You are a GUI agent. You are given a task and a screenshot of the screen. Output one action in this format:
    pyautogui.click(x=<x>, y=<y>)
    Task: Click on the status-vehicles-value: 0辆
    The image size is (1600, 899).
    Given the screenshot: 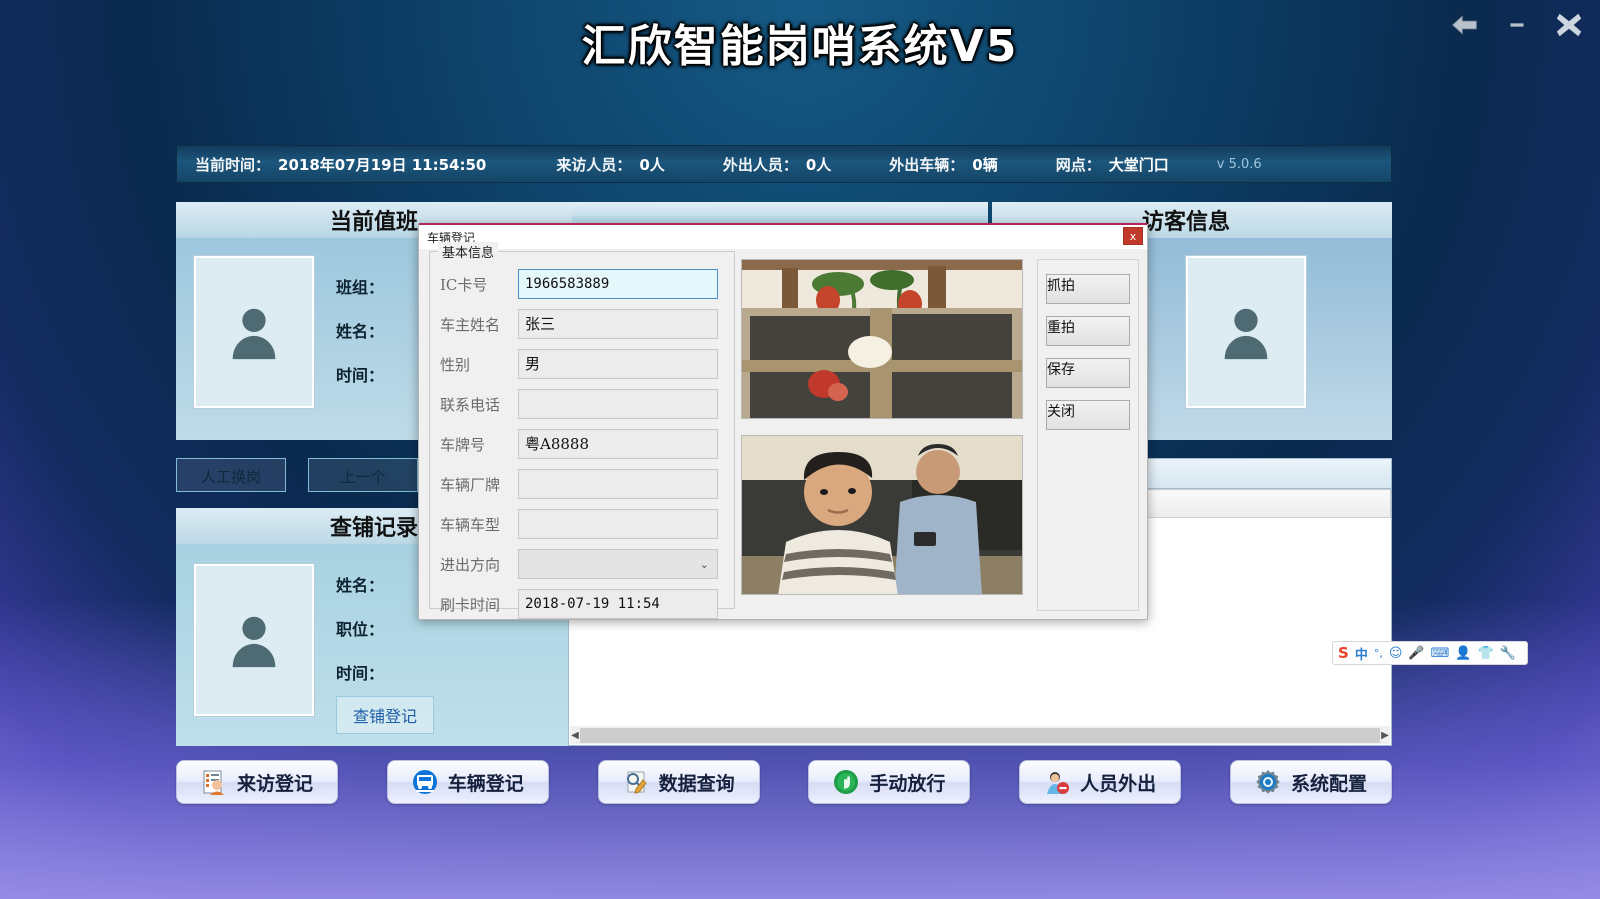 What is the action you would take?
    pyautogui.click(x=985, y=164)
    